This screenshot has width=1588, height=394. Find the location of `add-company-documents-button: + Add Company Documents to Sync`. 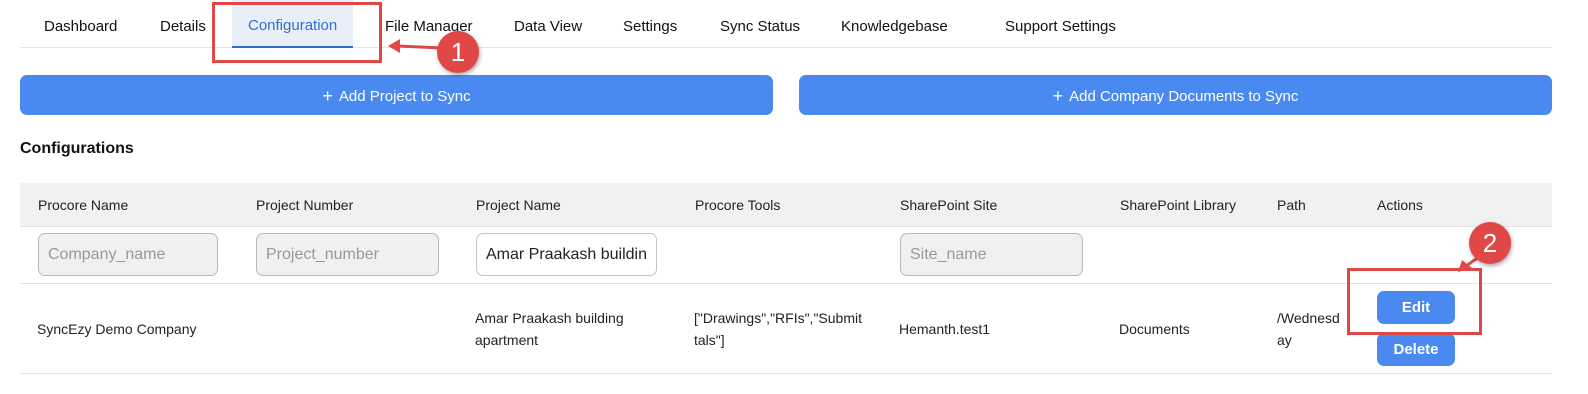

add-company-documents-button: + Add Company Documents to Sync is located at coordinates (1175, 95).